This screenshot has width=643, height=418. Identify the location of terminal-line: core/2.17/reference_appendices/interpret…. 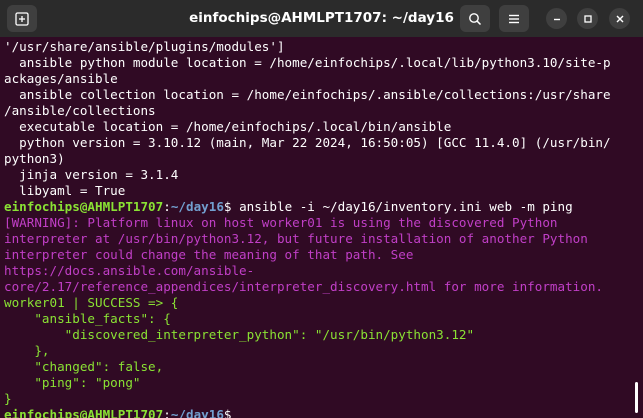
(303, 287).